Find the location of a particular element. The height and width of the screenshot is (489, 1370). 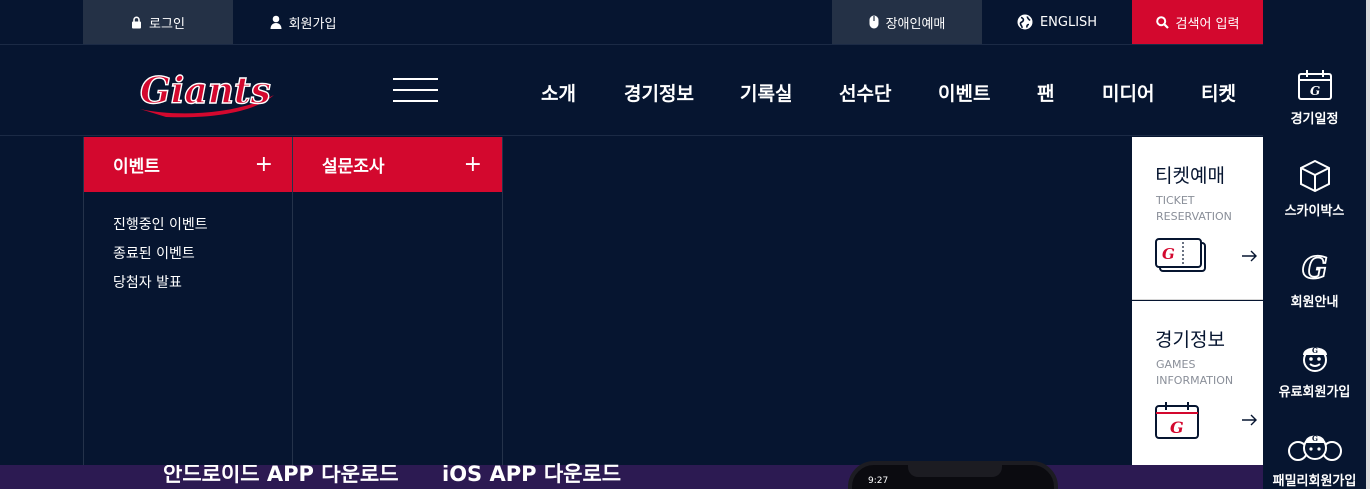

megamenu-events-list: 진행중인 이벤트 종료된 이벤트 당첨자 발표 is located at coordinates (160, 254).